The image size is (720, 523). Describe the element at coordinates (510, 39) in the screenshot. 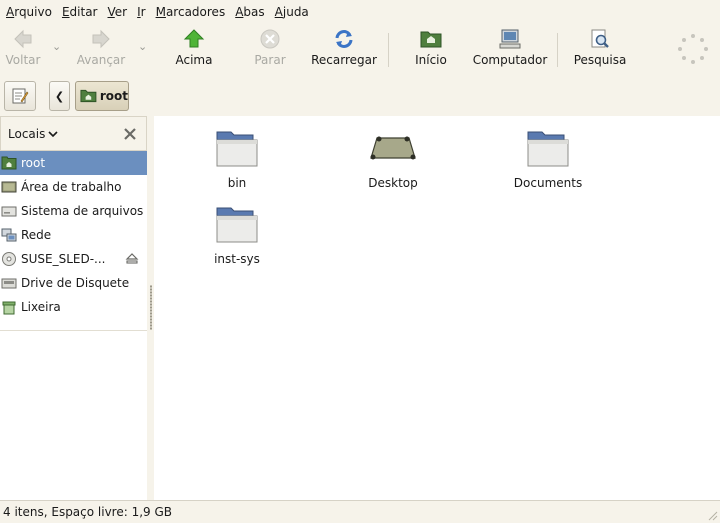

I see `computer-icon` at that location.